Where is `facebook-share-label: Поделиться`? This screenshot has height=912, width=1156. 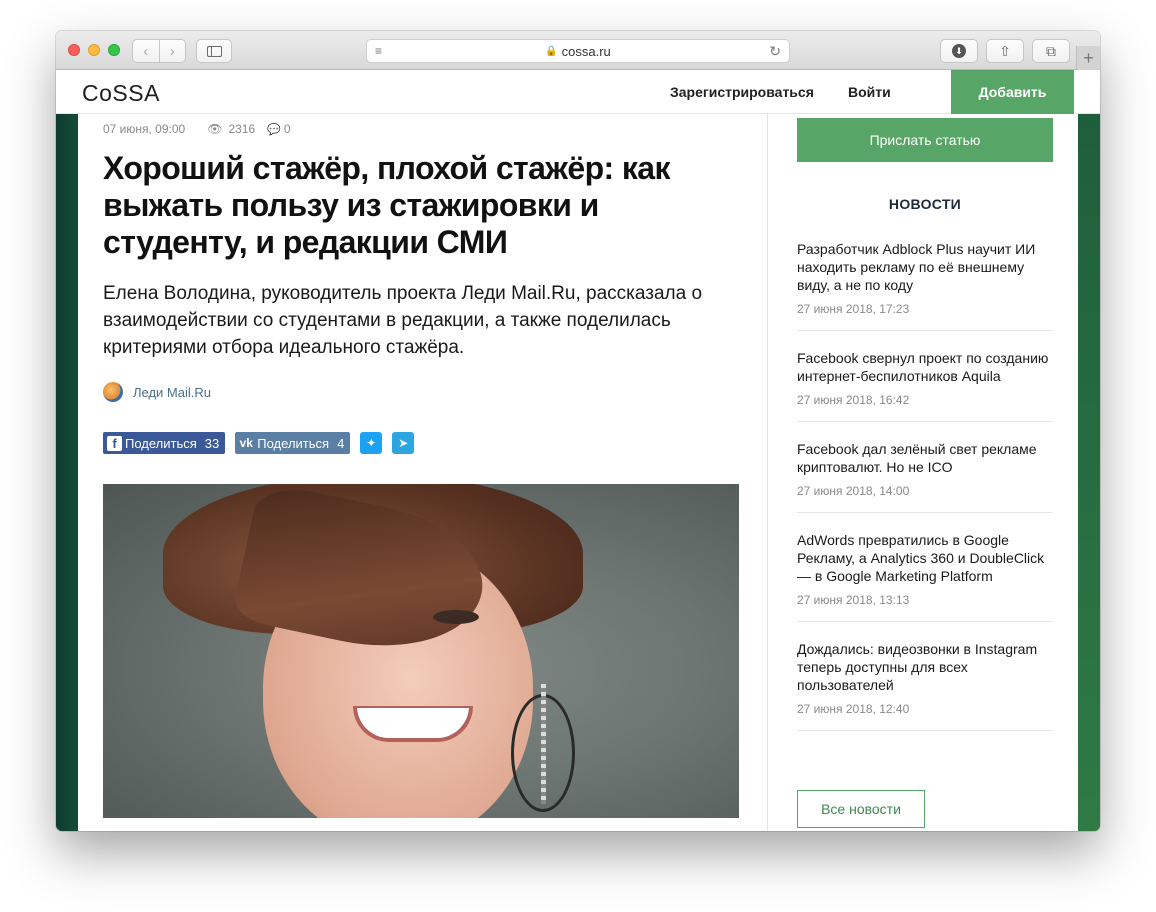
facebook-share-label: Поделиться is located at coordinates (161, 443).